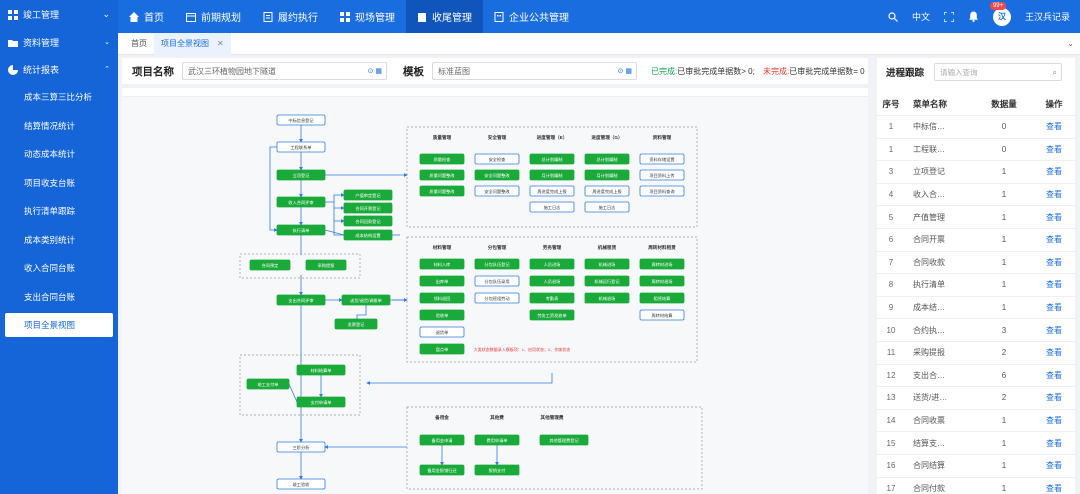 This screenshot has width=1080, height=494. I want to click on row-index: 14, so click(891, 421).